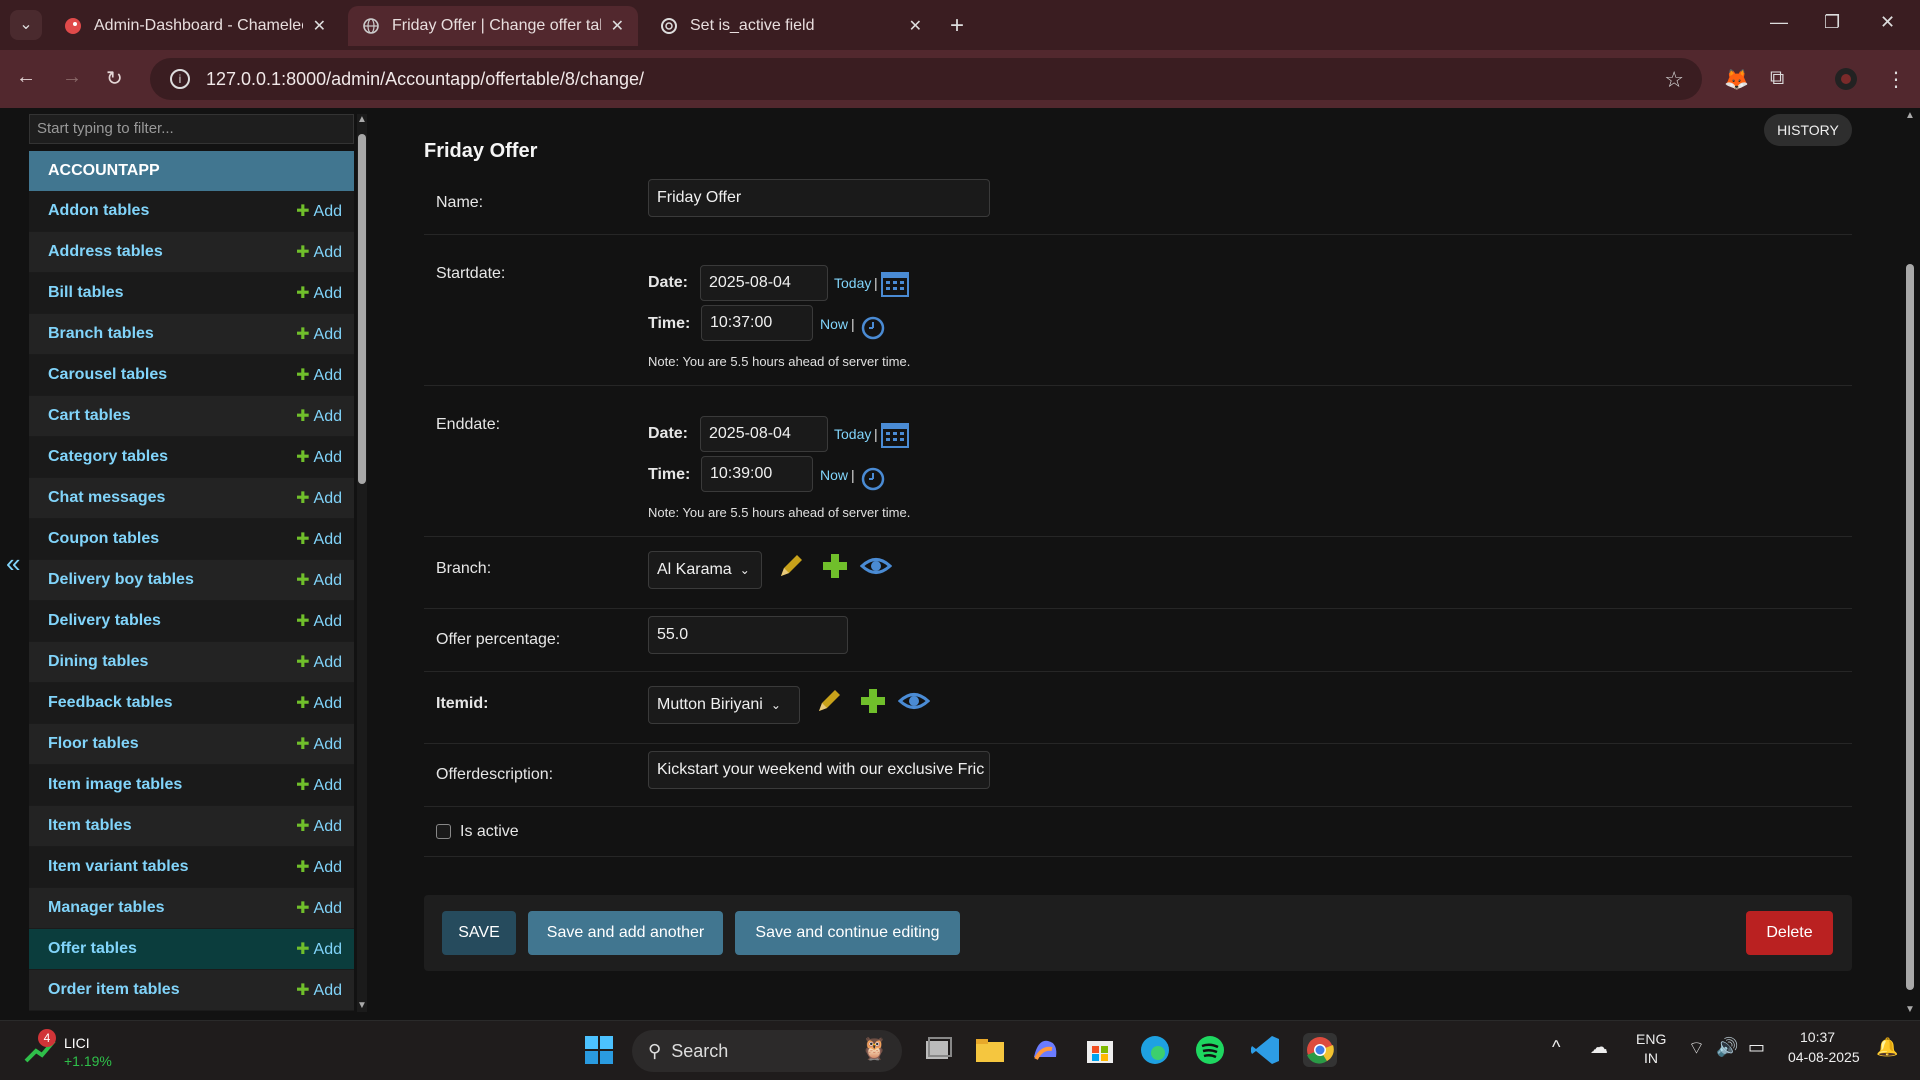  What do you see at coordinates (172, 334) in the screenshot?
I see `sidebar-model-link: Branch tables` at bounding box center [172, 334].